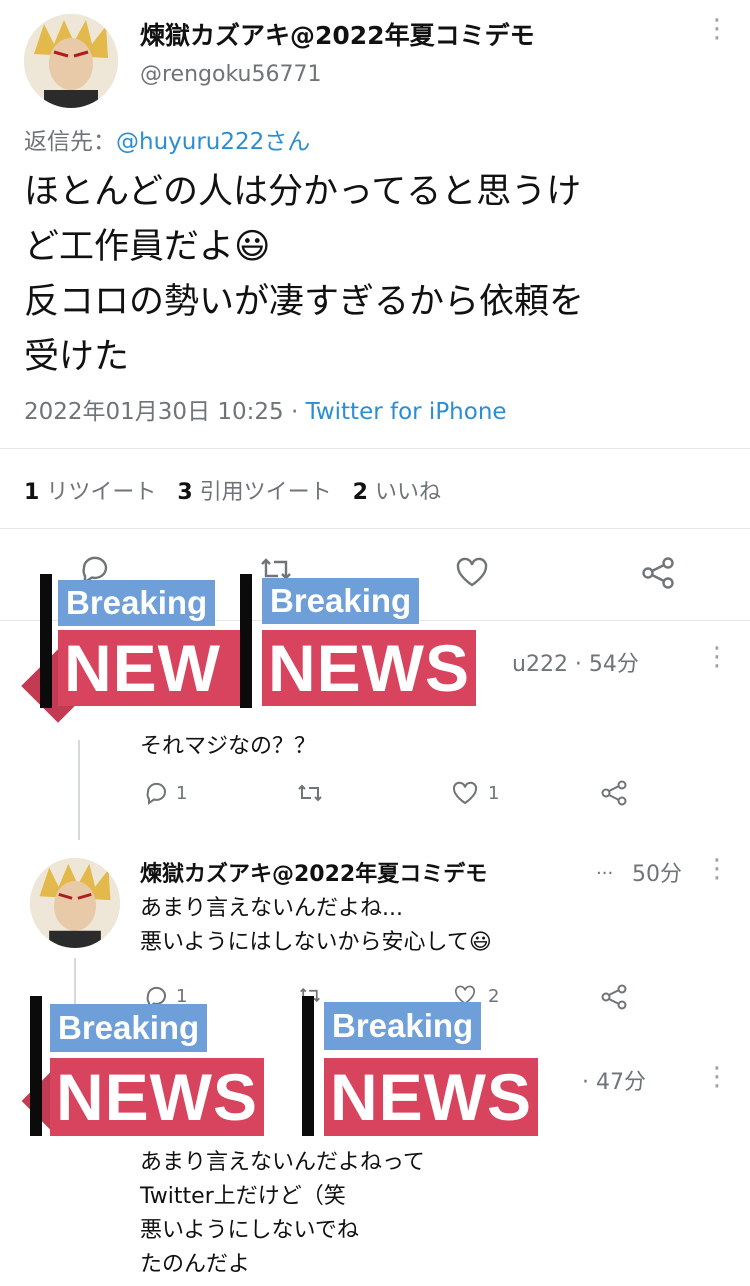 The width and height of the screenshot is (750, 1286). What do you see at coordinates (265, 492) in the screenshot?
I see `quotes-label: 引用ツイート` at bounding box center [265, 492].